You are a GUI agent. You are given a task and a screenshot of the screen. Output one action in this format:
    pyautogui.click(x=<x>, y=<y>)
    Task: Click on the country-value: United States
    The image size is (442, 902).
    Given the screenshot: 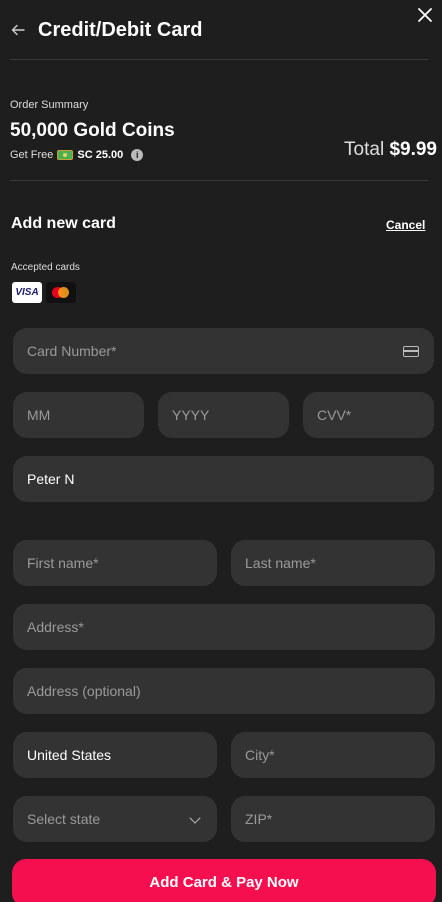 What is the action you would take?
    pyautogui.click(x=69, y=755)
    